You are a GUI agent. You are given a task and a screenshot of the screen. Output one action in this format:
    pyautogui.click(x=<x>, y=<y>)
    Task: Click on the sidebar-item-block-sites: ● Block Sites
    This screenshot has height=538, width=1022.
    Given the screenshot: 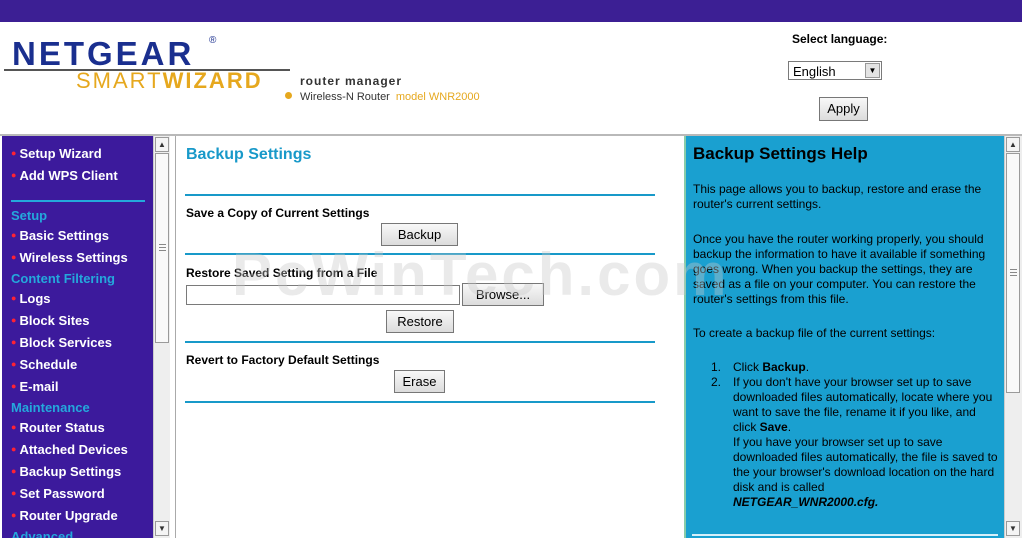 What is the action you would take?
    pyautogui.click(x=50, y=320)
    